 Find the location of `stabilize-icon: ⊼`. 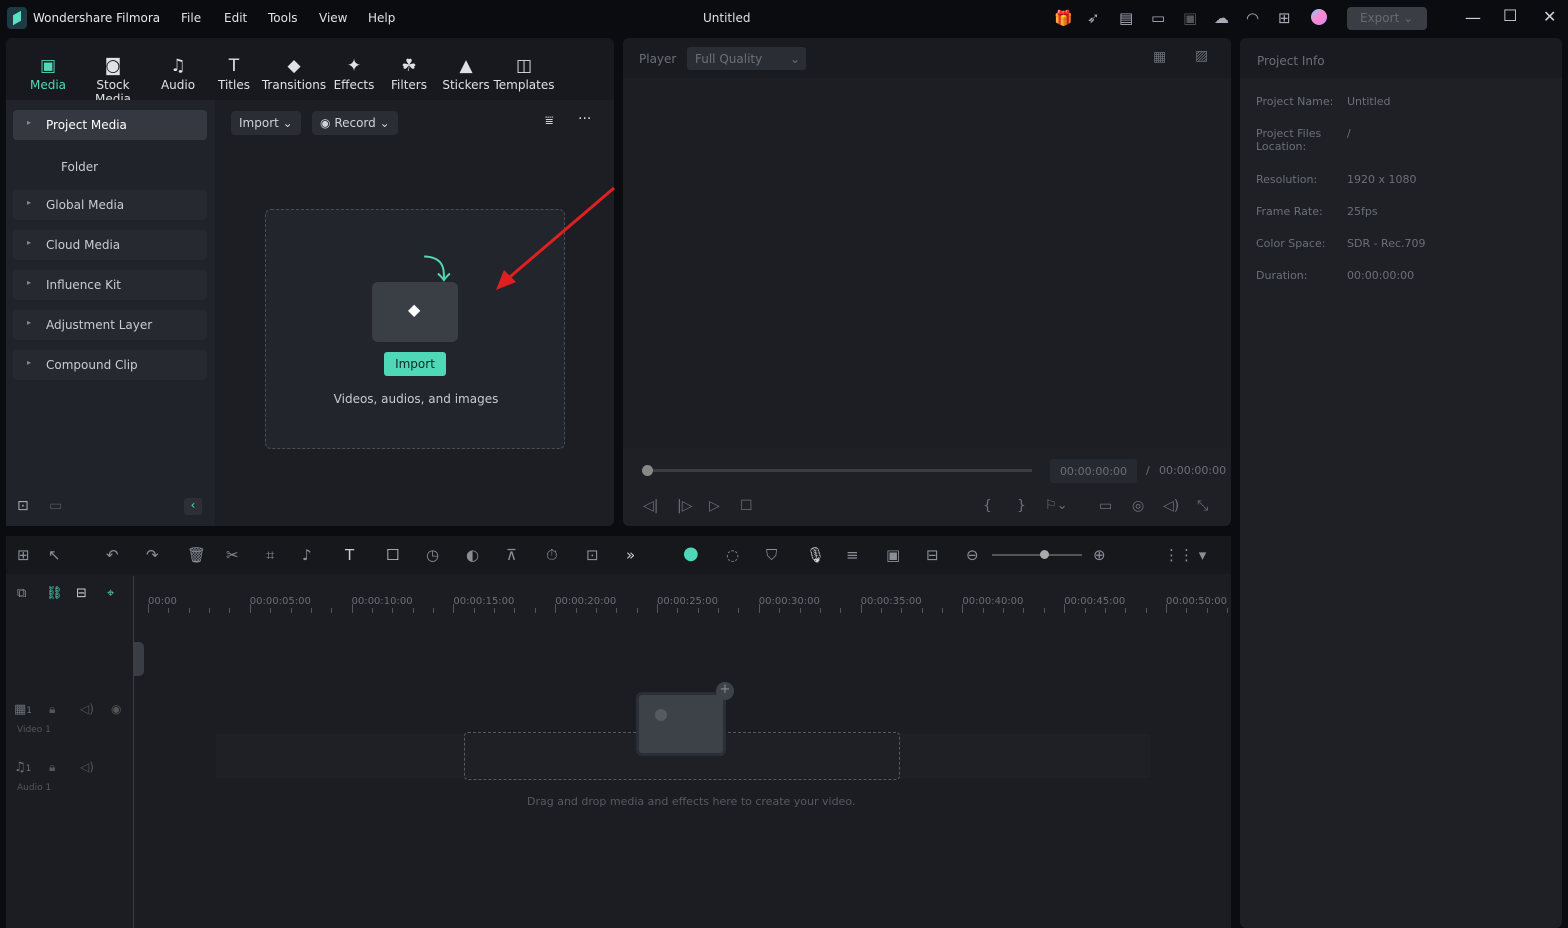

stabilize-icon: ⊼ is located at coordinates (511, 555).